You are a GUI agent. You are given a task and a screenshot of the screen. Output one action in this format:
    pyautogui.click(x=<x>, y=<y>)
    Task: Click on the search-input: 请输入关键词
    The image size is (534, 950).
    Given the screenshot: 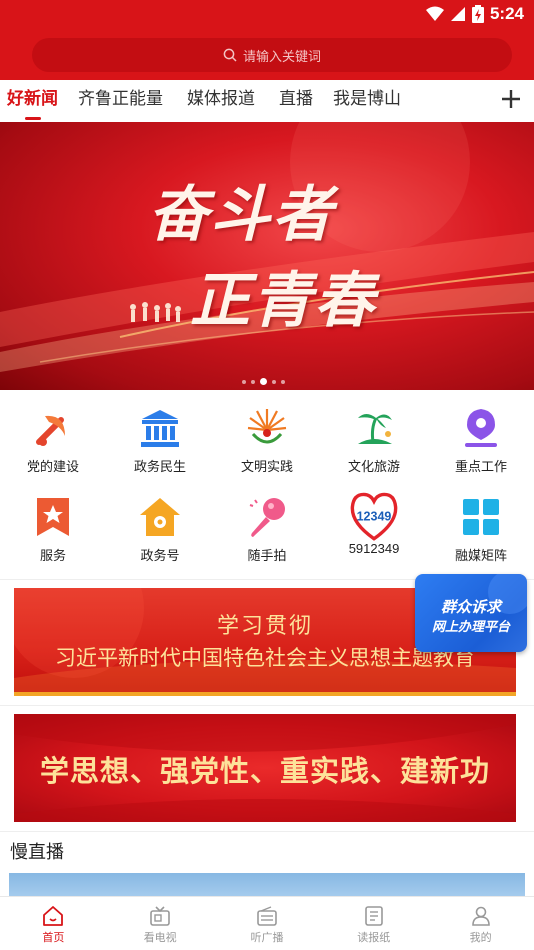 What is the action you would take?
    pyautogui.click(x=272, y=55)
    